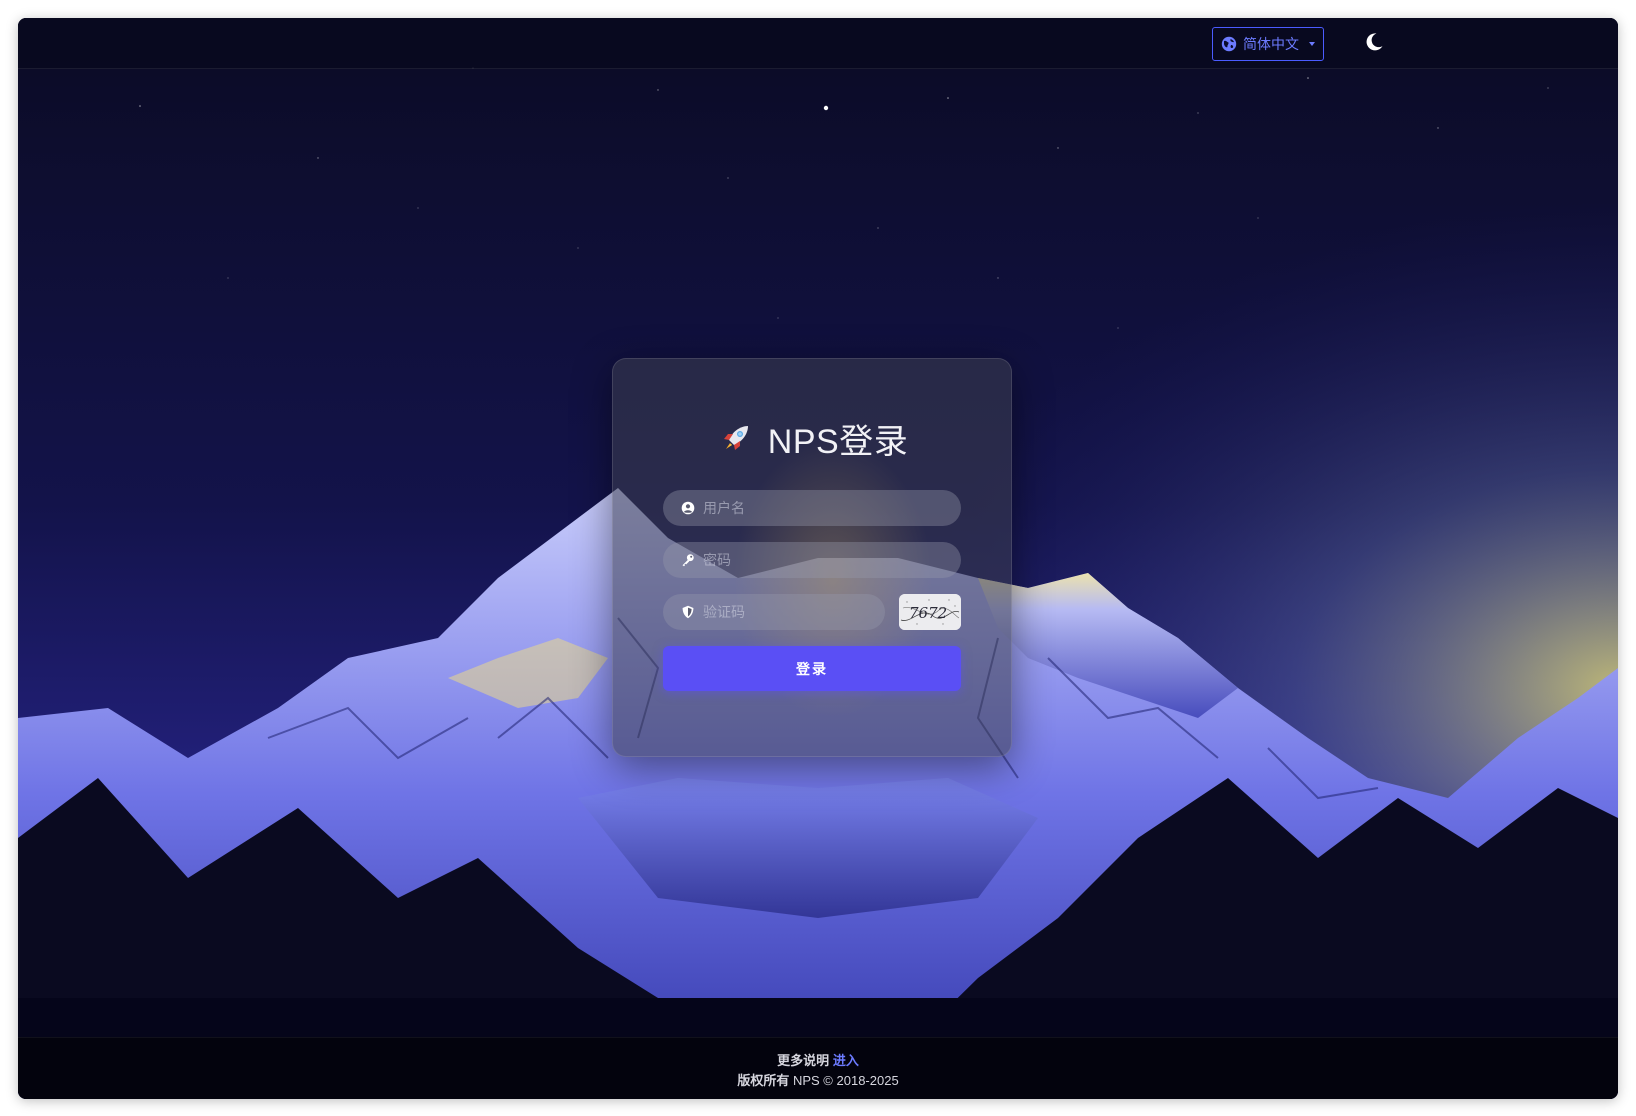 The width and height of the screenshot is (1636, 1116). I want to click on user-icon, so click(688, 508).